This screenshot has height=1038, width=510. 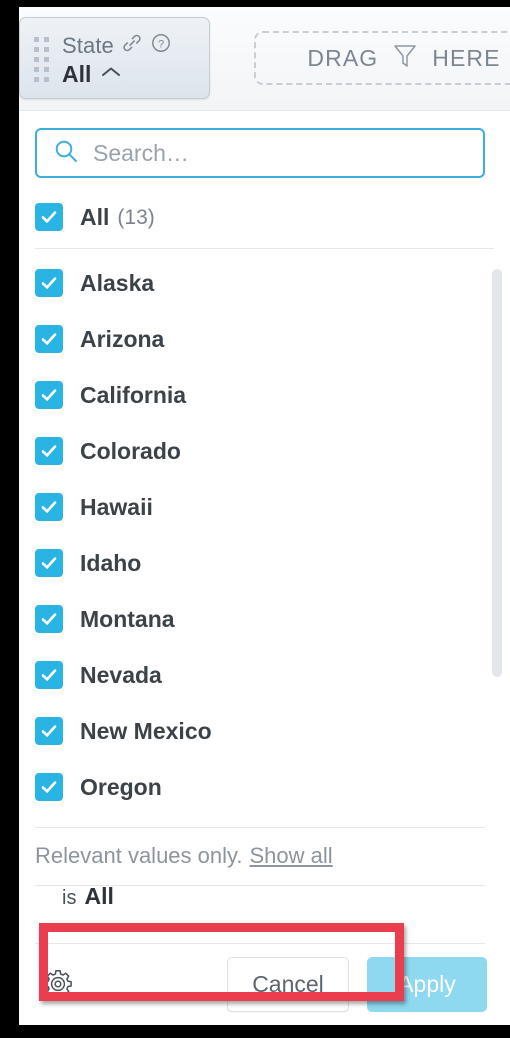 I want to click on funnel-filter-icon, so click(x=405, y=58).